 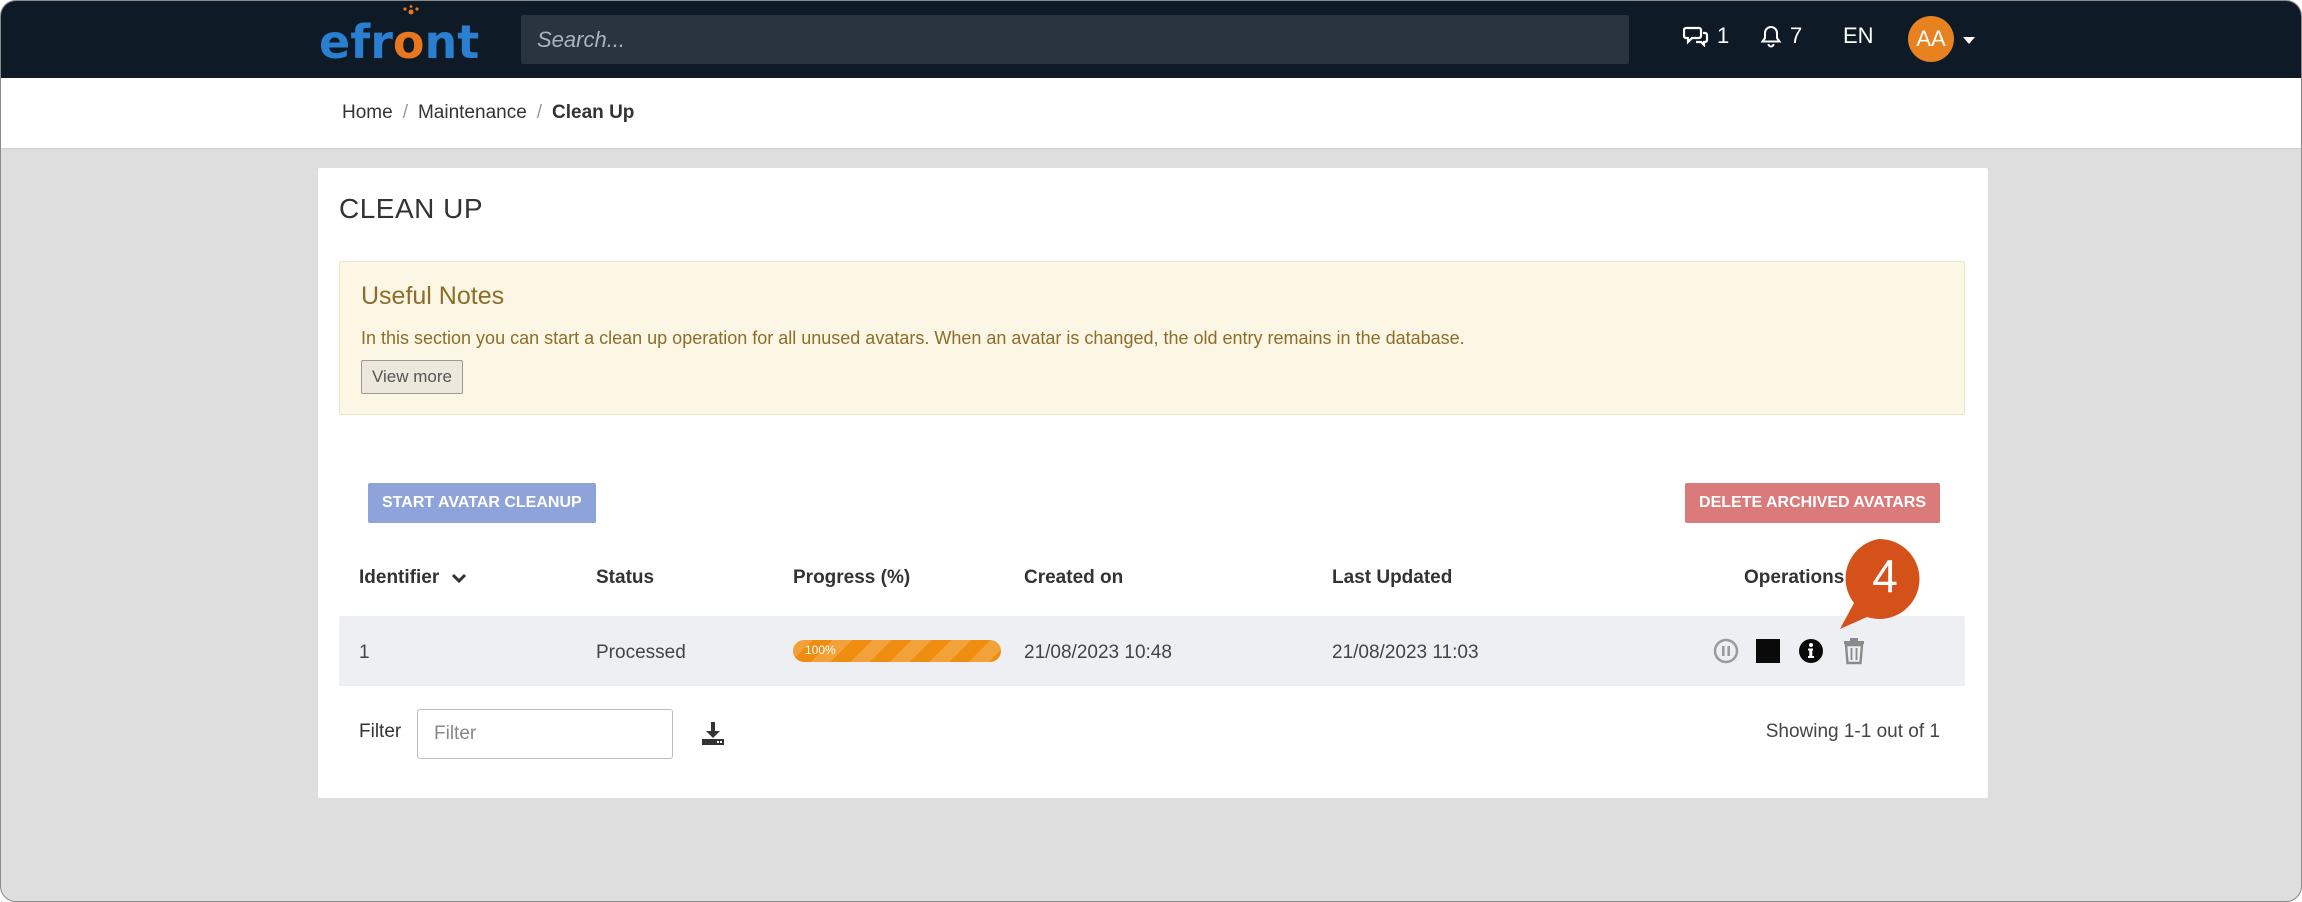 I want to click on breadcrumb-bar: Home / Maintenance / Clean Up, so click(x=1151, y=113).